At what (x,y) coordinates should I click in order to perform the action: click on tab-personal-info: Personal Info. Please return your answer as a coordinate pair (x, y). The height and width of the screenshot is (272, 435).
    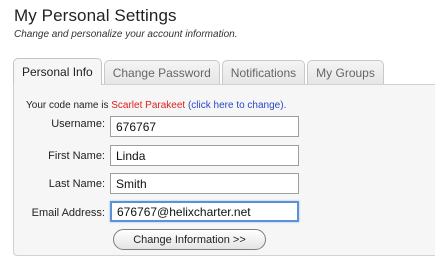
    Looking at the image, I should click on (57, 71).